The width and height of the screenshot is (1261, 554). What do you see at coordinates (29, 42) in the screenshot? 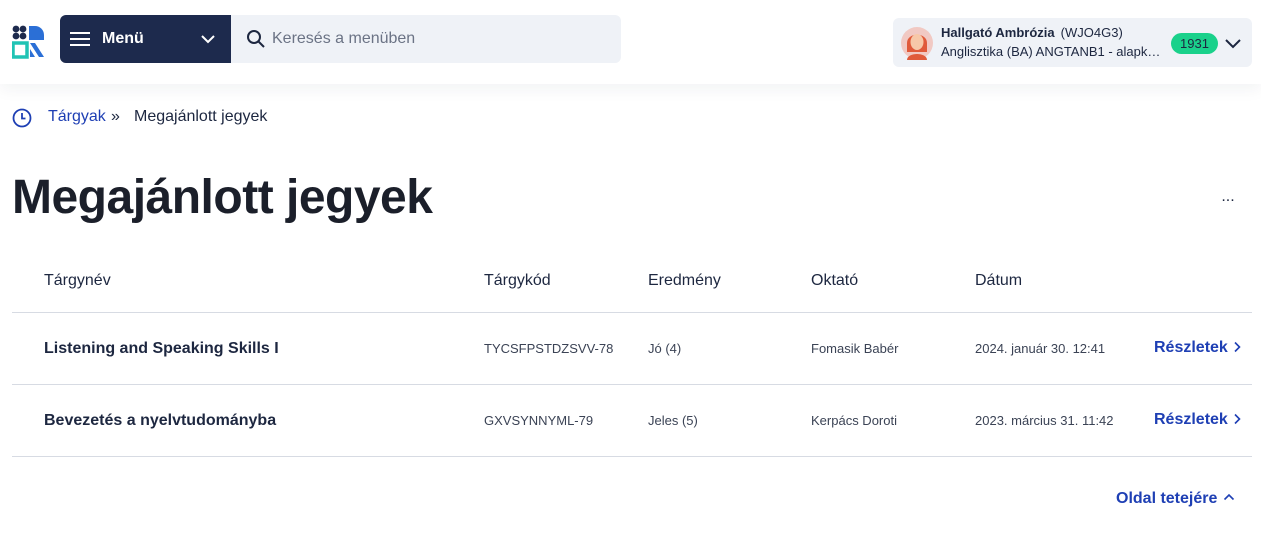
I see `university-logo` at bounding box center [29, 42].